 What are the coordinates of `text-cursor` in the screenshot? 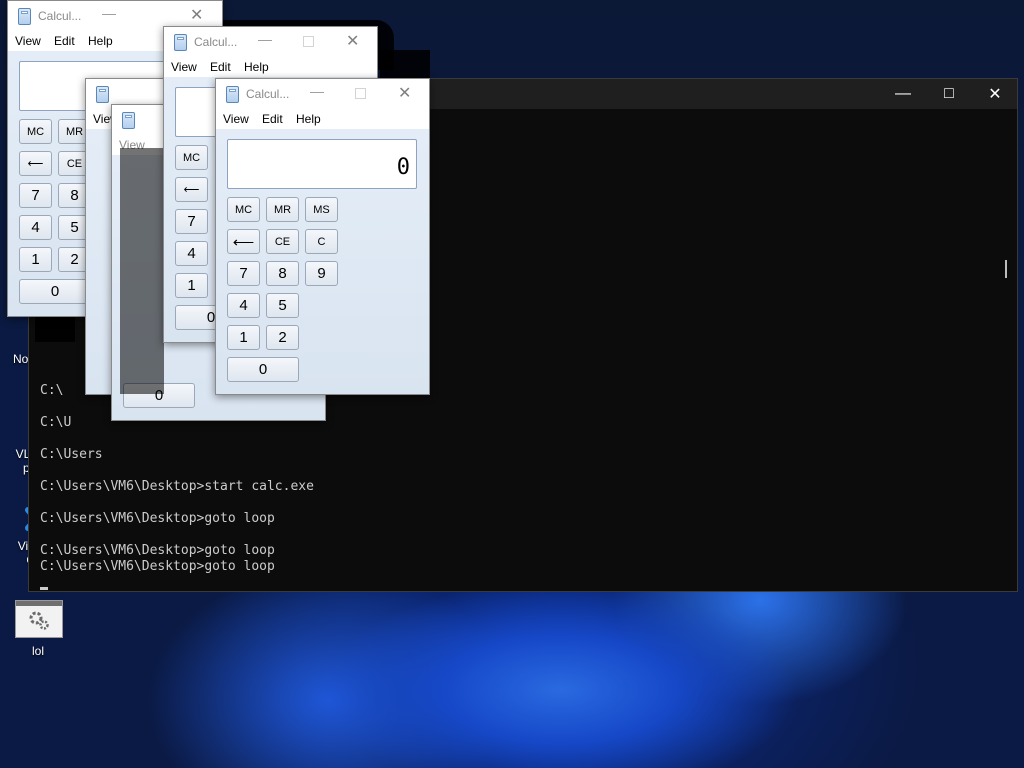 It's located at (44, 588).